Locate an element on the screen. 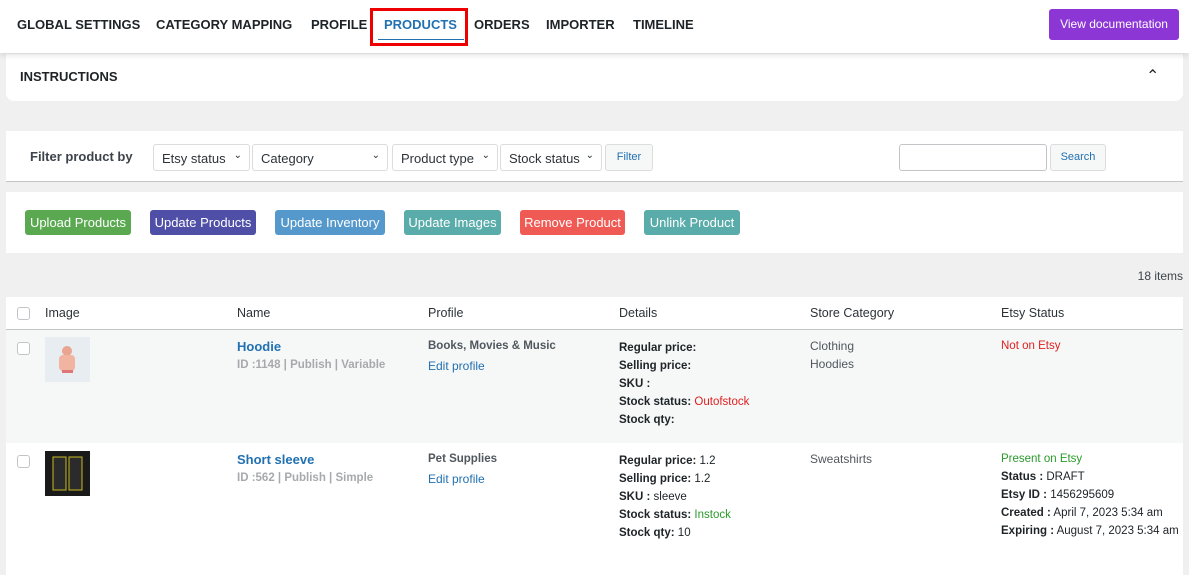  column-header-store-category: Store Category is located at coordinates (852, 313).